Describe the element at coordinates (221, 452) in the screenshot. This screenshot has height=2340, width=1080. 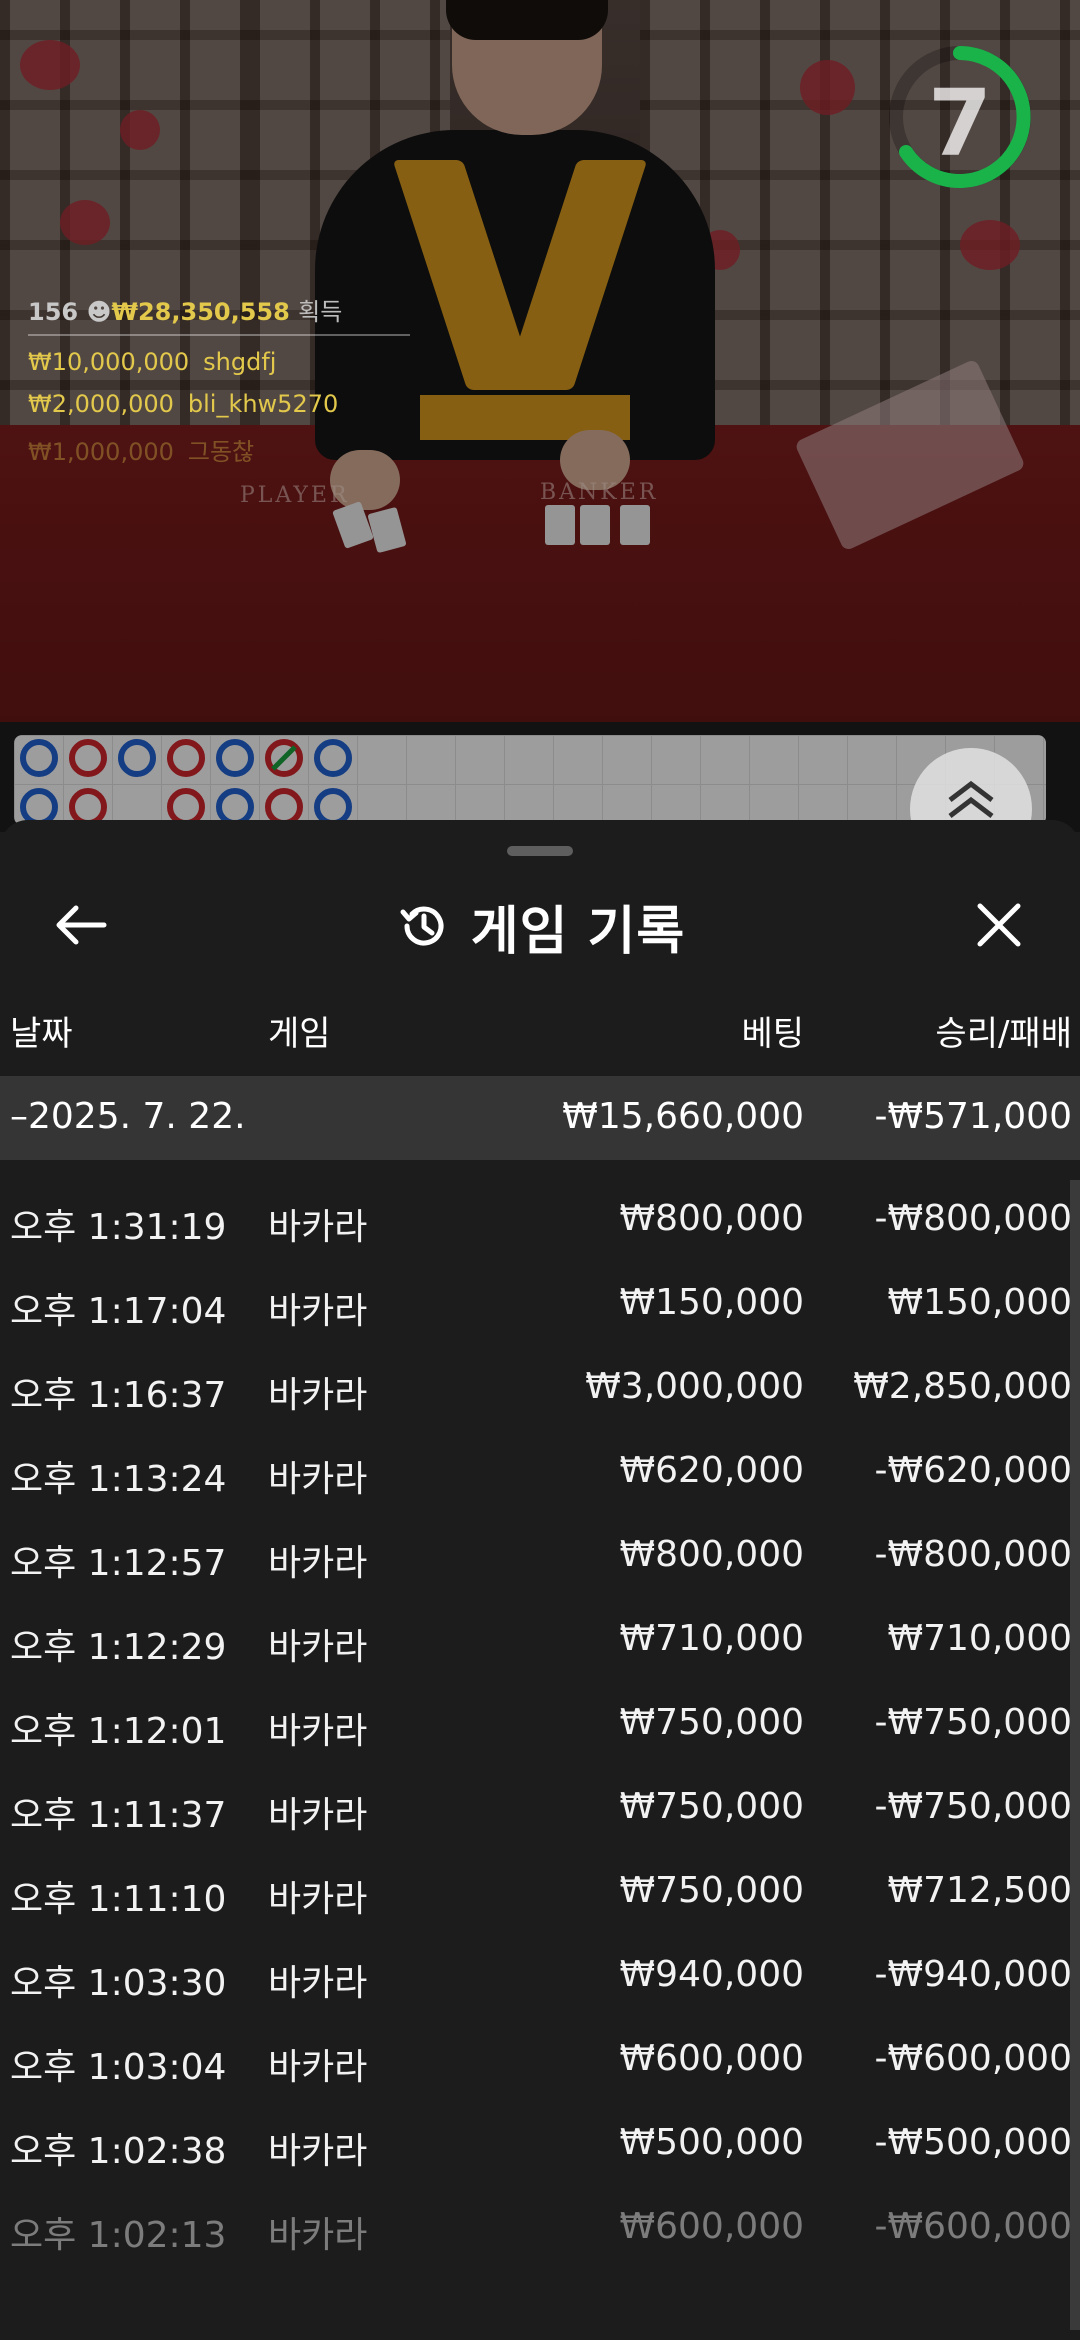
I see `winner-name: 그동찮` at that location.